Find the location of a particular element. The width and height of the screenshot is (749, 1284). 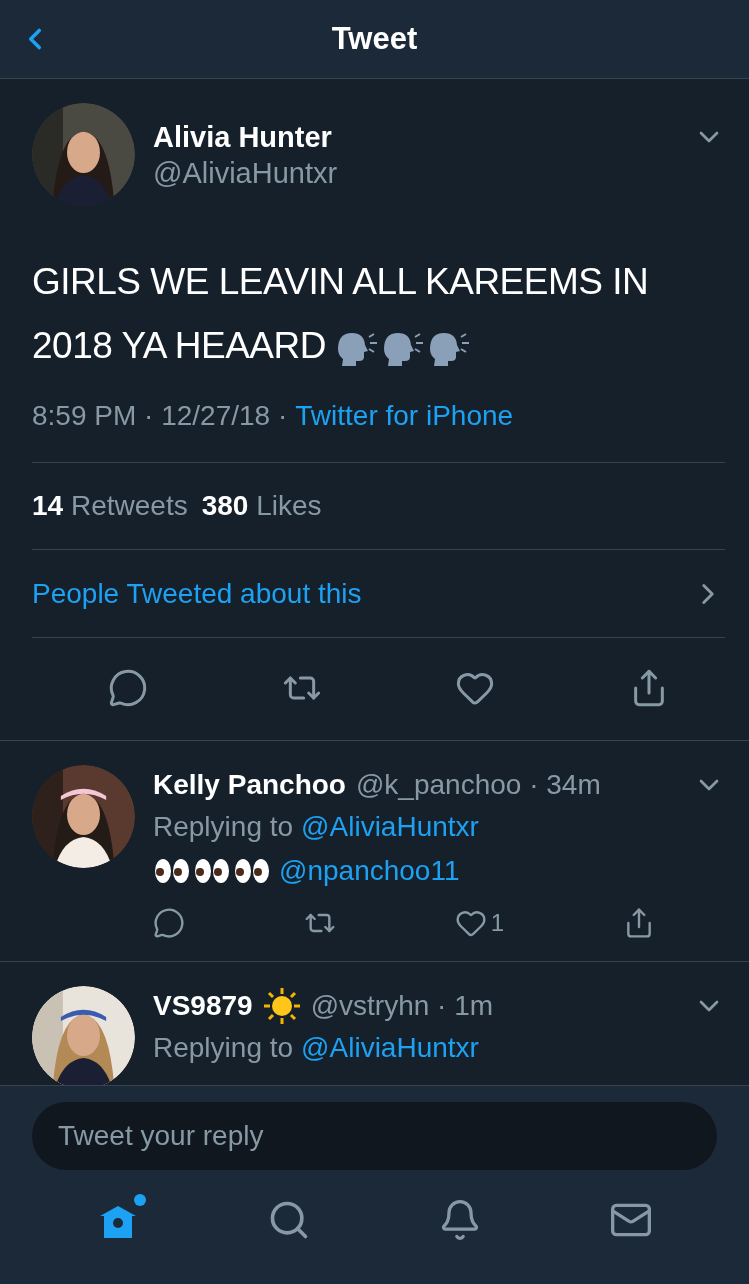

page-title: Tweet is located at coordinates (374, 39).